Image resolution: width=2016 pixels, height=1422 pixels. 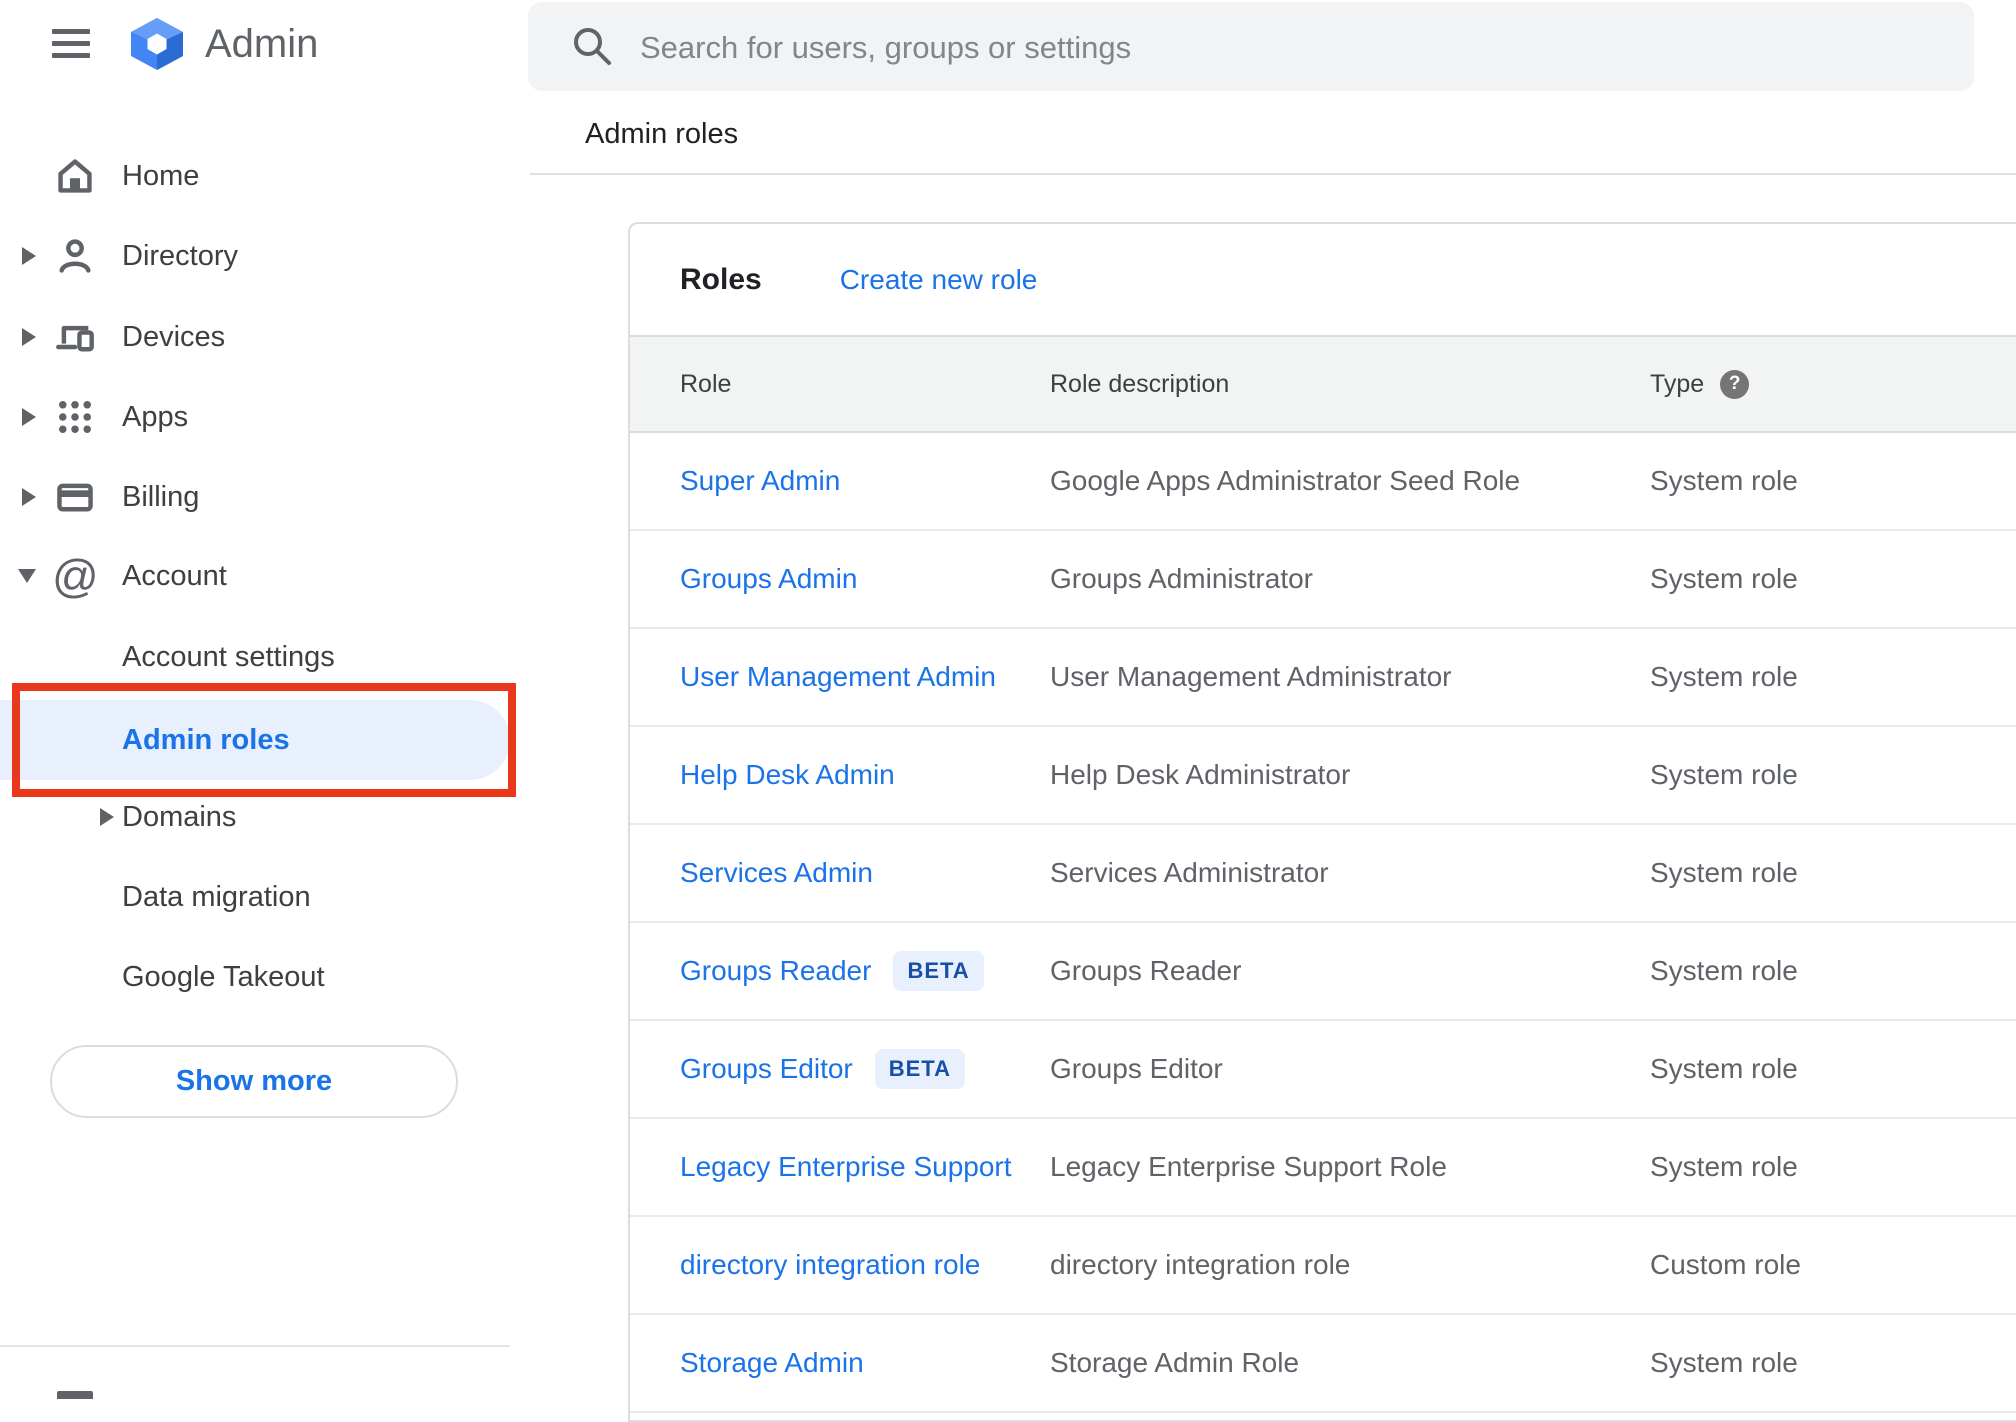 I want to click on role-link: Groups Editor, so click(x=766, y=1069).